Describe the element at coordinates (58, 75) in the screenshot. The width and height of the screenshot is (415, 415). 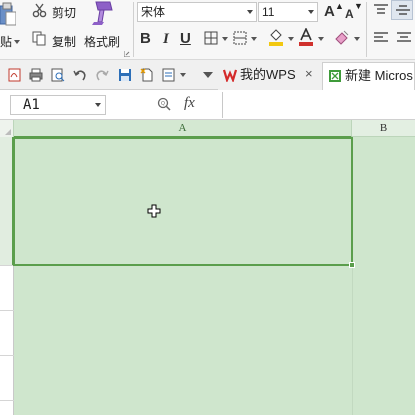
I see `print-preview-icon` at that location.